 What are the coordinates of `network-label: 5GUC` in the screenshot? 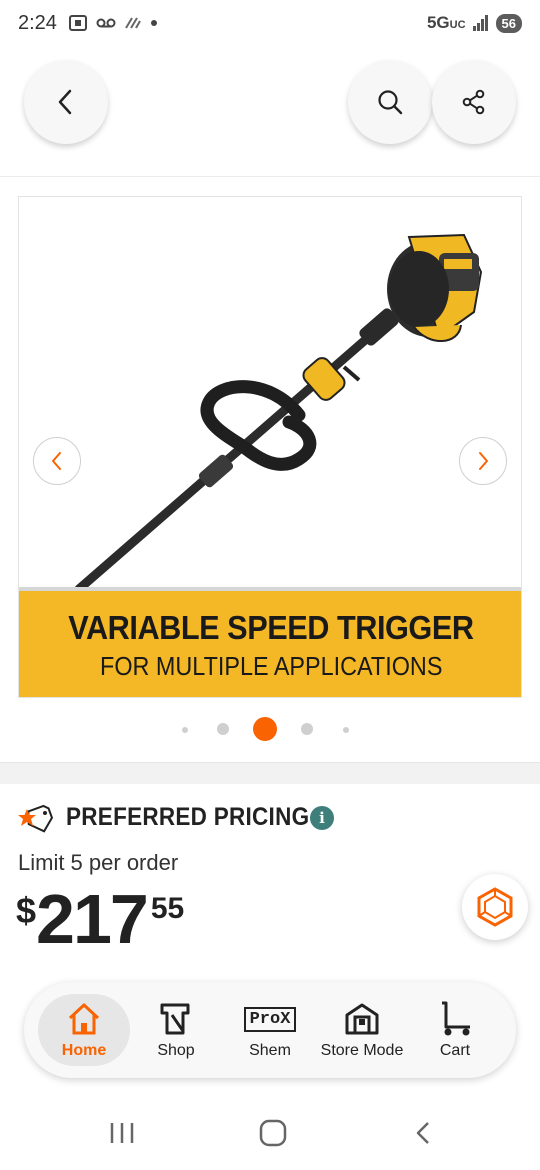 It's located at (446, 22).